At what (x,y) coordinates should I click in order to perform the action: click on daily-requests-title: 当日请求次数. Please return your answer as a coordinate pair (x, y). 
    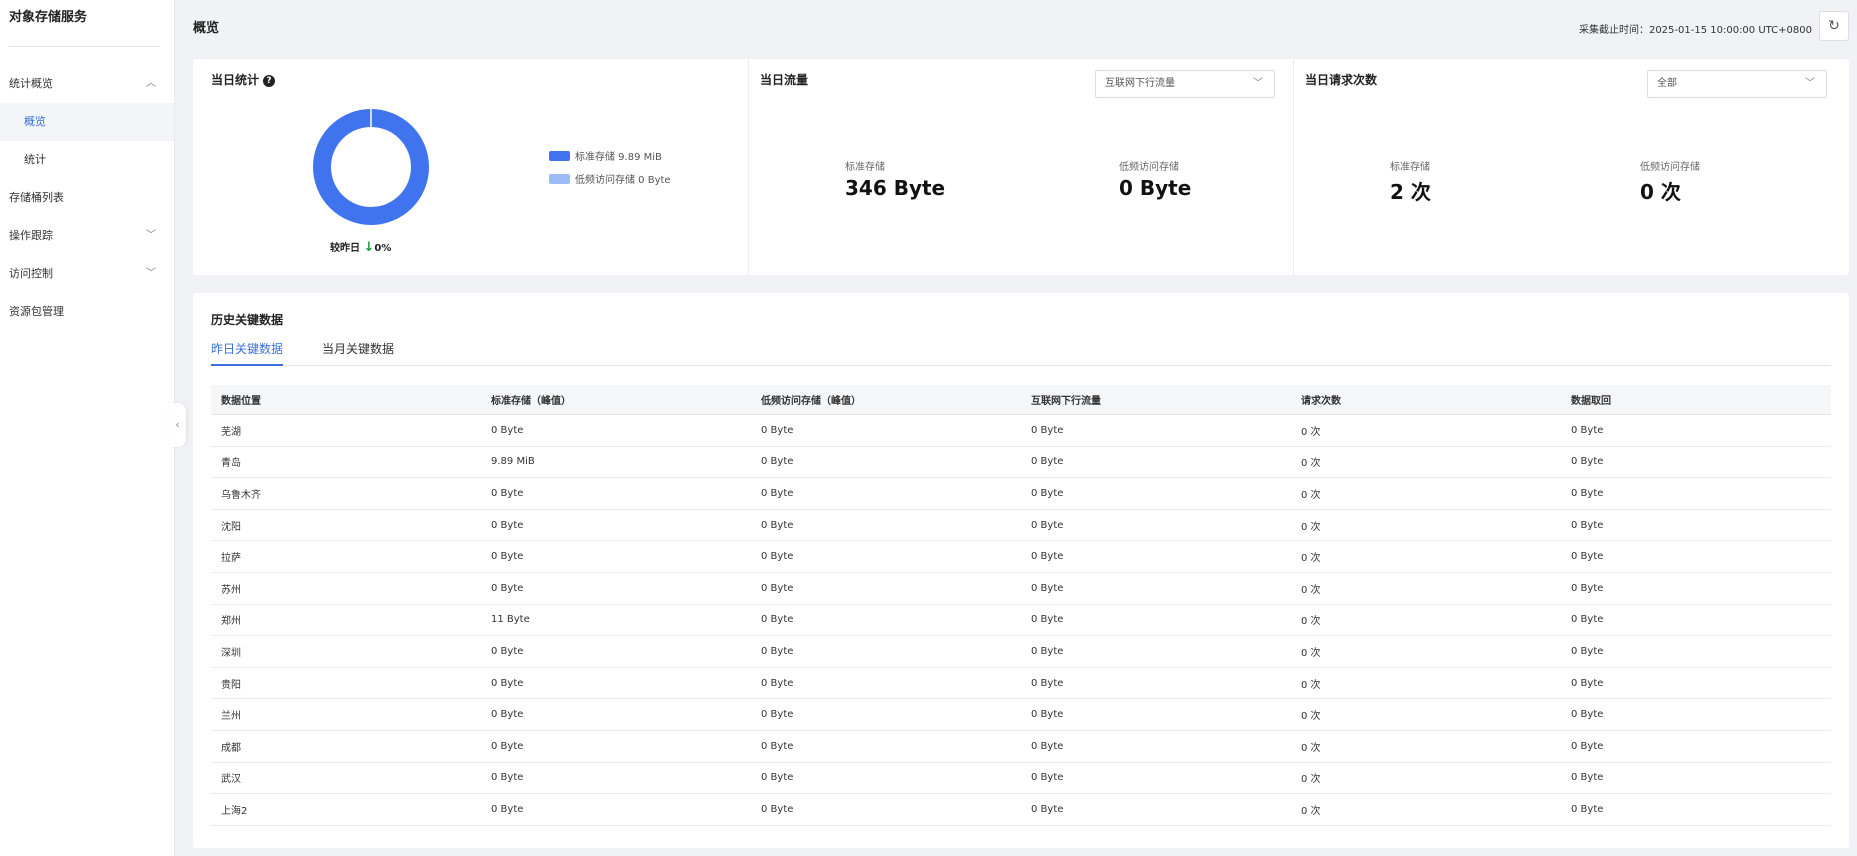
    Looking at the image, I should click on (1341, 80).